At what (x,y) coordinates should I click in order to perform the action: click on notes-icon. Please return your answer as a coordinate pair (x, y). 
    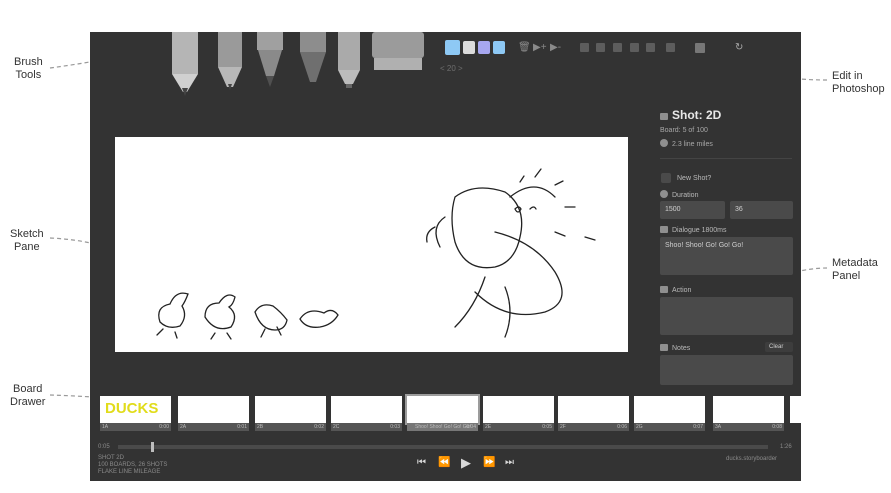
    Looking at the image, I should click on (664, 347).